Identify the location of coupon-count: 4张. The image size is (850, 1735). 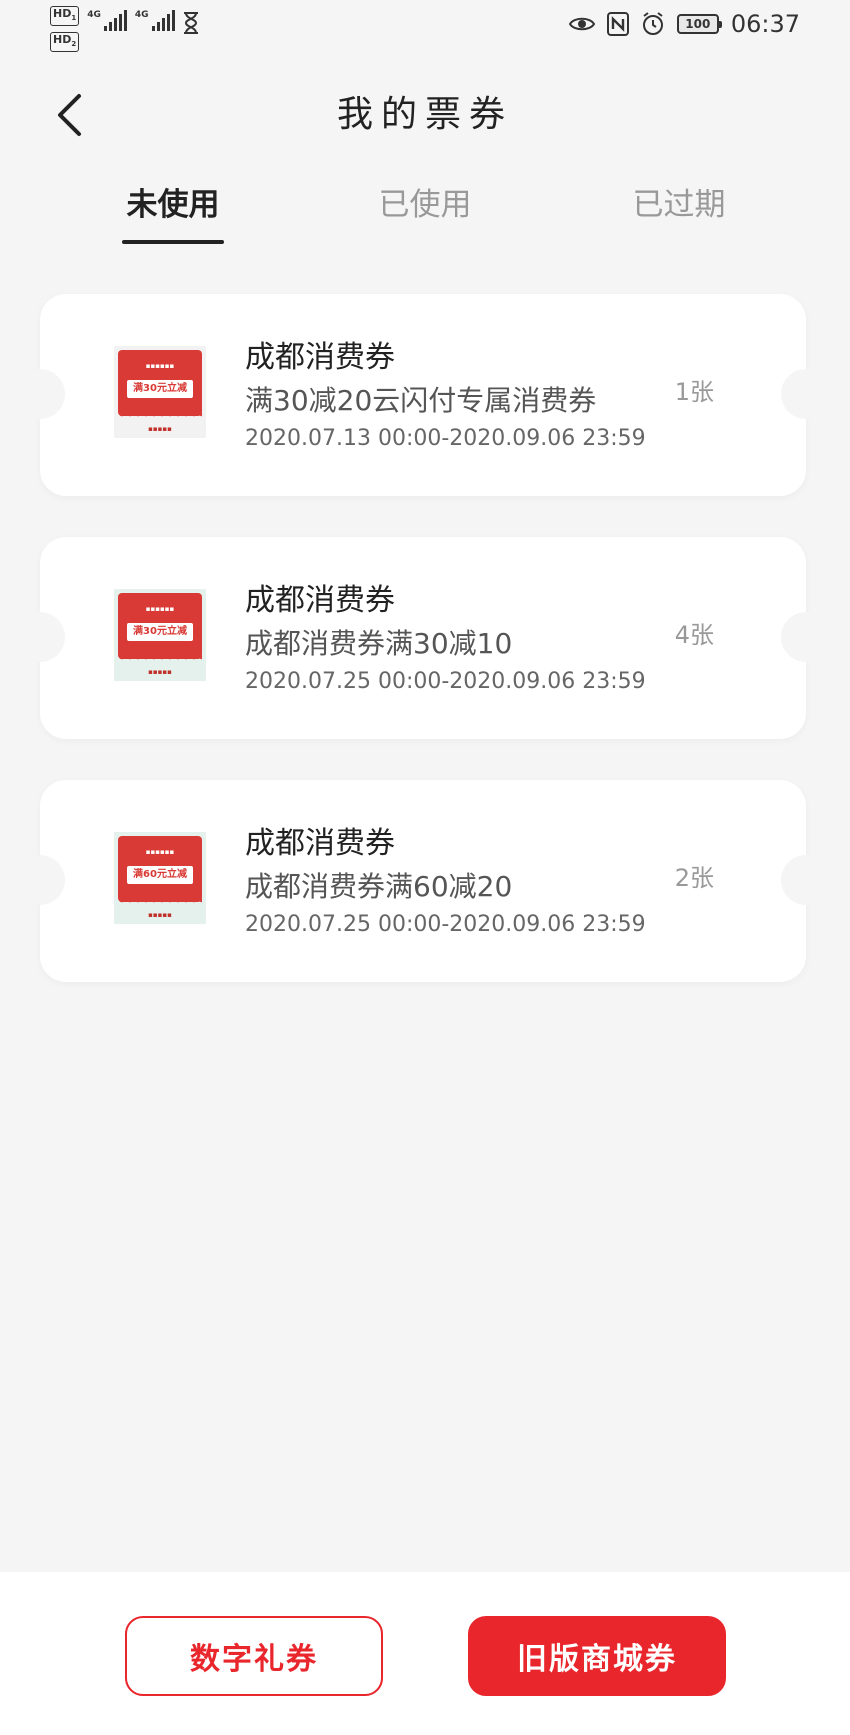
(694, 635).